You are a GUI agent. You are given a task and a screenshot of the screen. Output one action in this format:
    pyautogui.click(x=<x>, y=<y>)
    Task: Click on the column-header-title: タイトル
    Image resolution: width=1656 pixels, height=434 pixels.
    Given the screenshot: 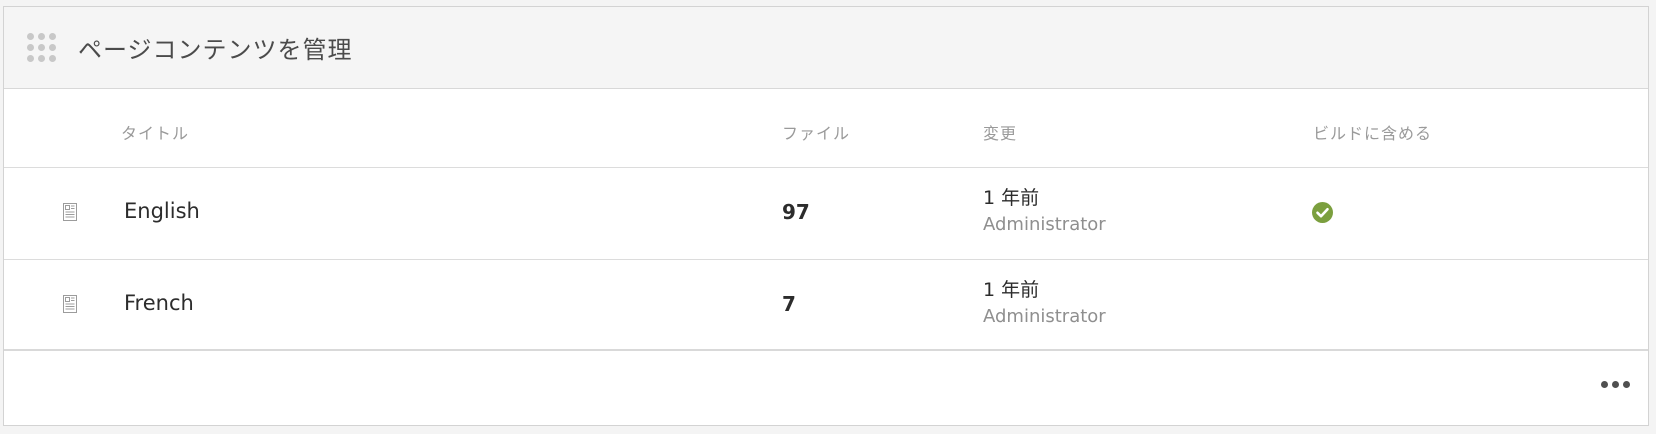 What is the action you would take?
    pyautogui.click(x=155, y=132)
    